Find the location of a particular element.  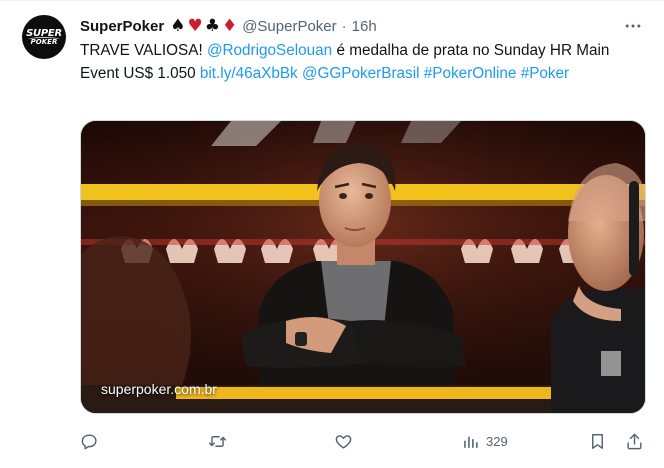

more-options-button is located at coordinates (633, 26).